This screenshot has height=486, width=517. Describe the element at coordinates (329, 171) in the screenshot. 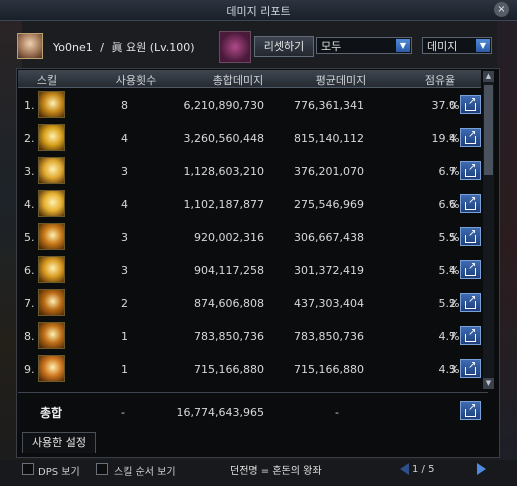

I see `row-avg: 376,201,070` at that location.